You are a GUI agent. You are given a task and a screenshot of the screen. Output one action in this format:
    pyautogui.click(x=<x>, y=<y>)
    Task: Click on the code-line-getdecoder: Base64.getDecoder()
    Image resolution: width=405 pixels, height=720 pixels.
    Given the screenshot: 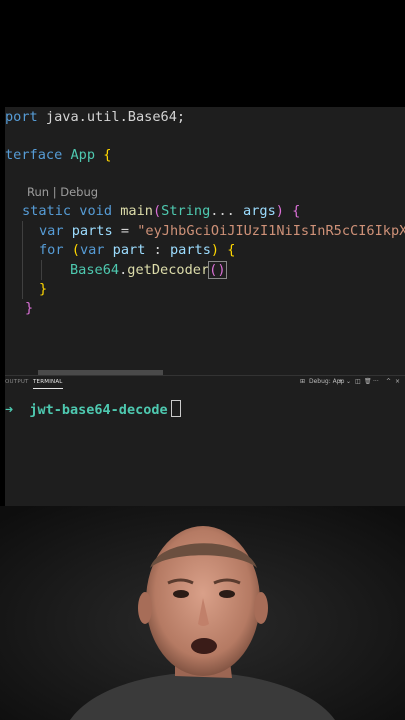 What is the action you would take?
    pyautogui.click(x=148, y=270)
    